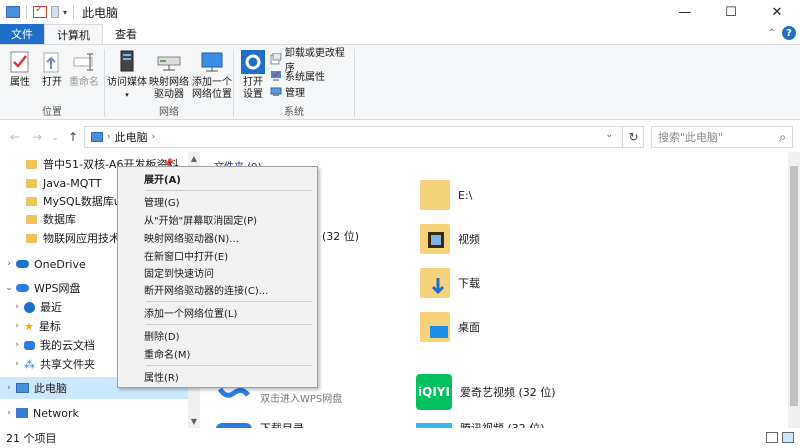 The height and width of the screenshot is (448, 800). Describe the element at coordinates (127, 75) in the screenshot. I see `access-media-button: 访问媒体 ▾` at that location.